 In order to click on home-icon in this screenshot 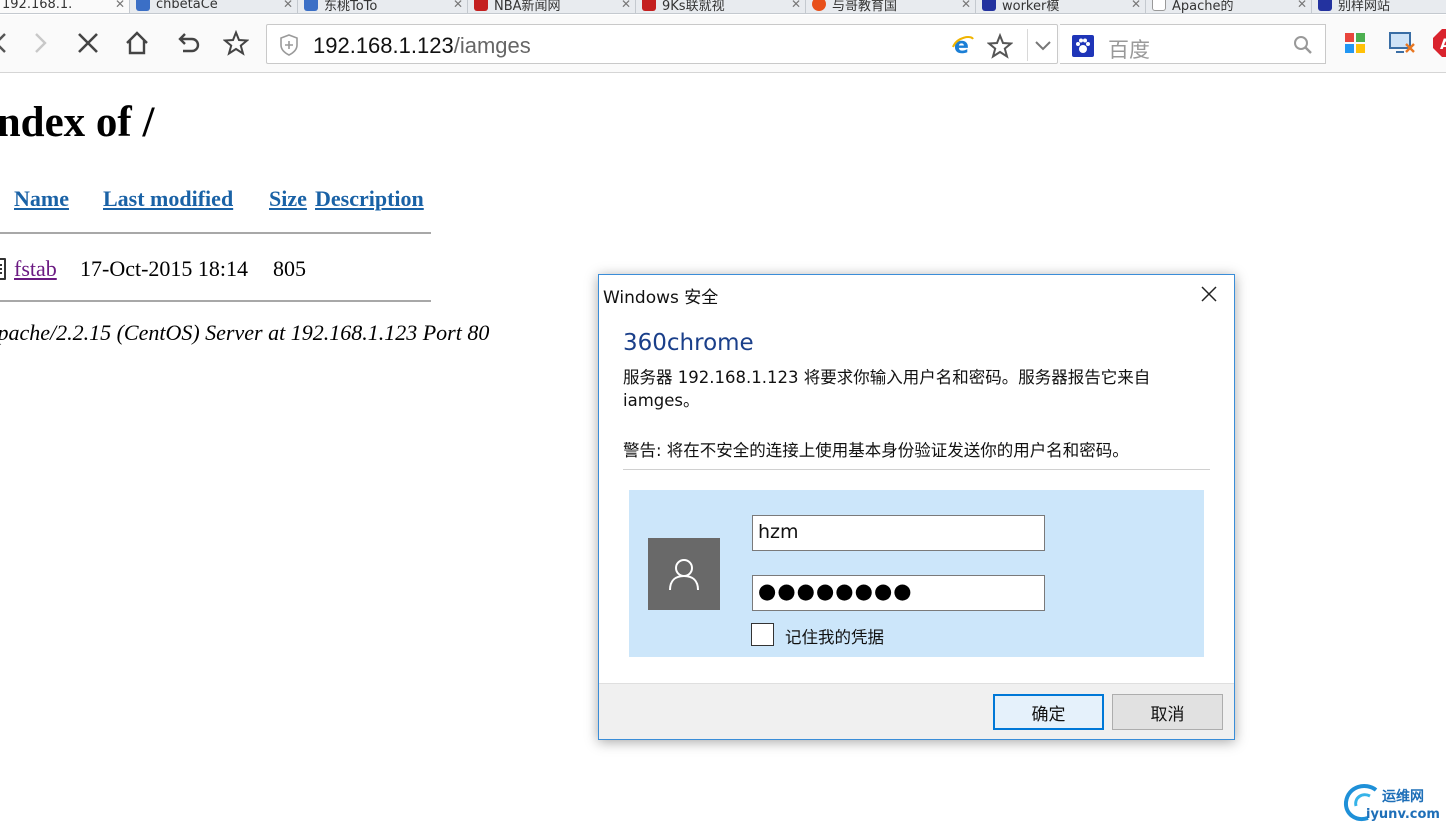, I will do `click(137, 43)`.